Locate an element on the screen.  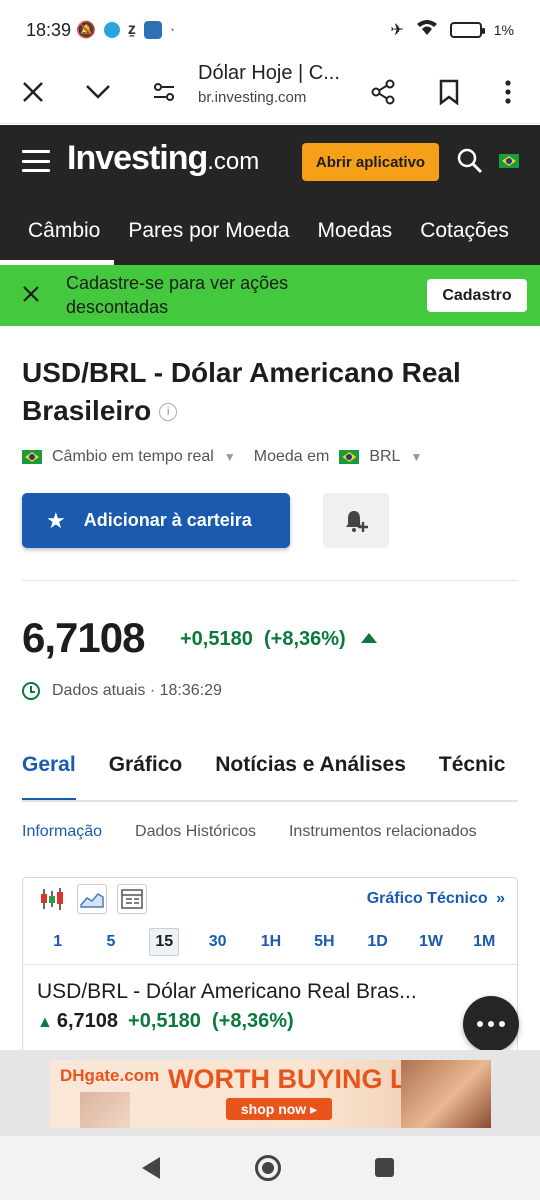
period-15: 15 is located at coordinates (164, 942).